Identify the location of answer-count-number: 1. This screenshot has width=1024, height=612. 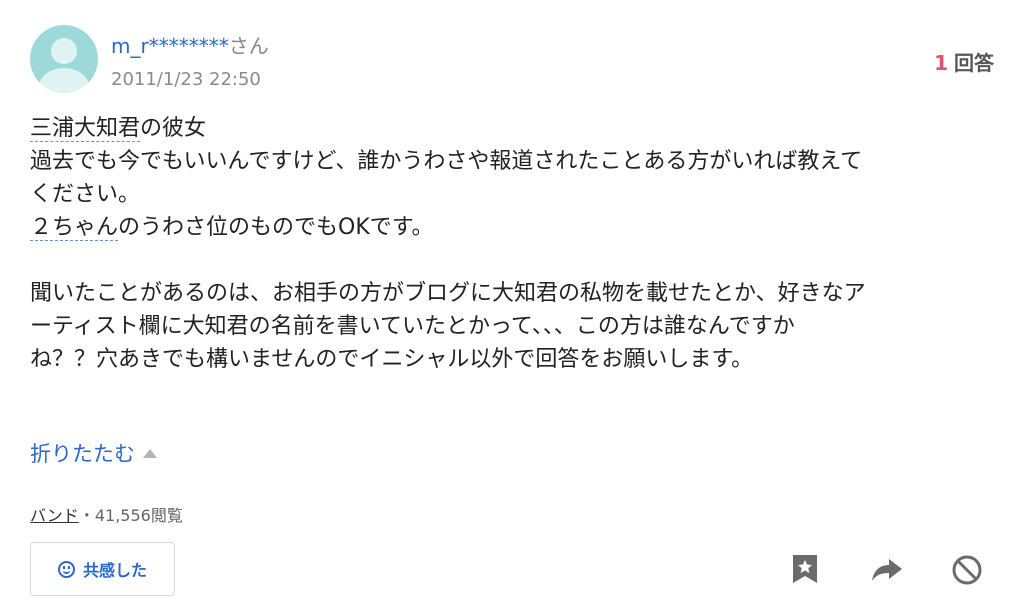
(941, 63).